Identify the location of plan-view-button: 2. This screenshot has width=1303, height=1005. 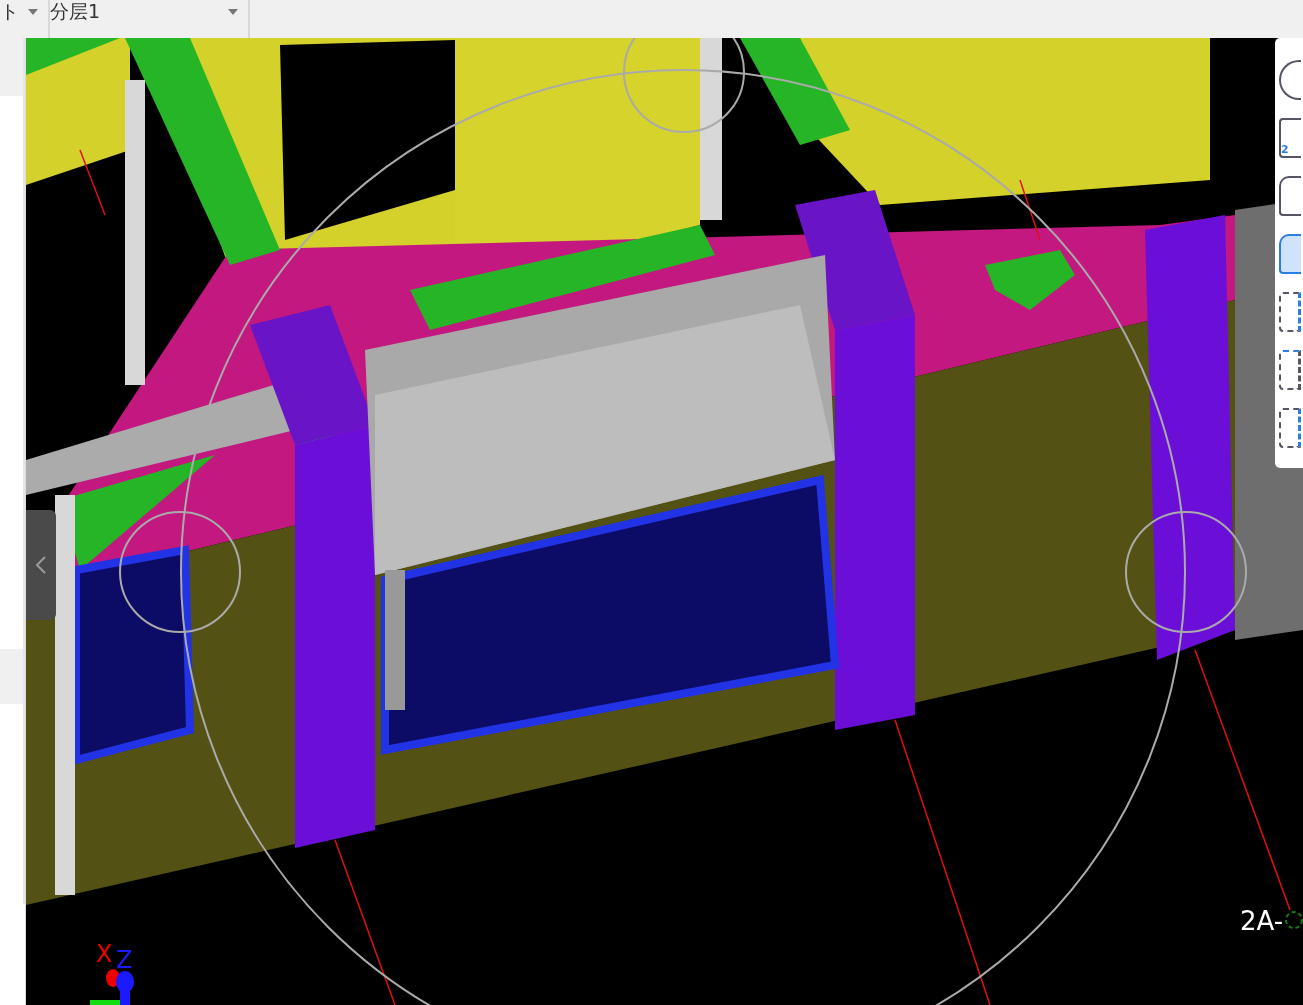
(1290, 138).